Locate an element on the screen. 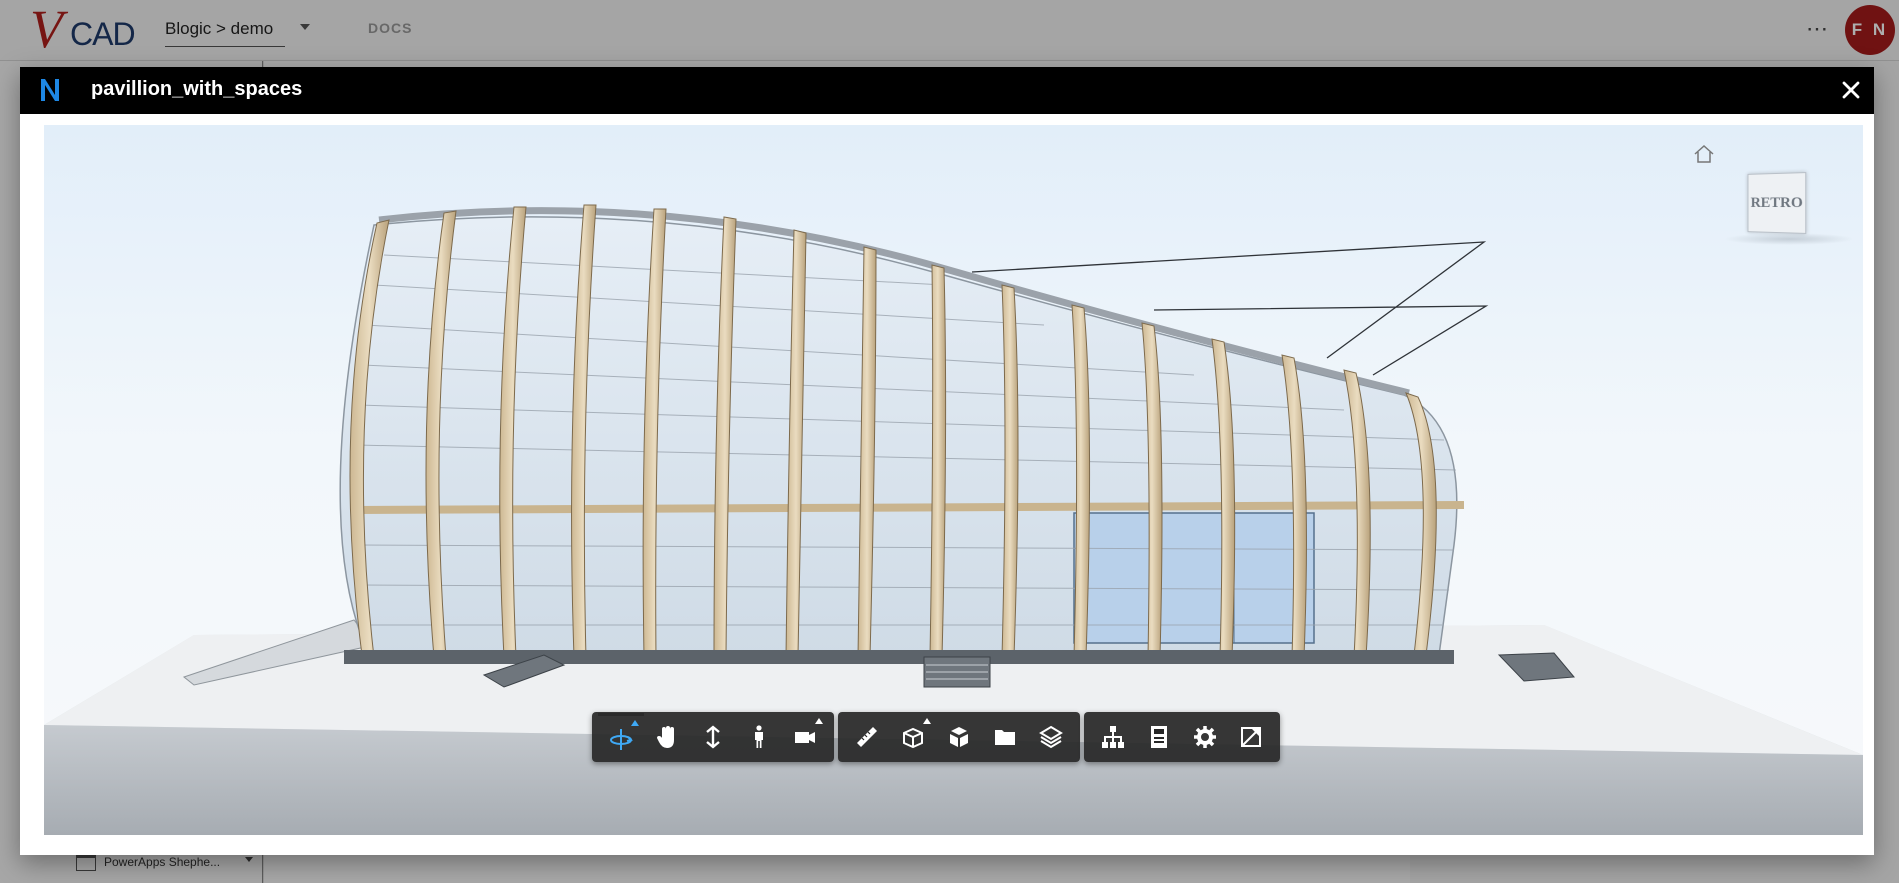  folder-icon is located at coordinates (1005, 737).